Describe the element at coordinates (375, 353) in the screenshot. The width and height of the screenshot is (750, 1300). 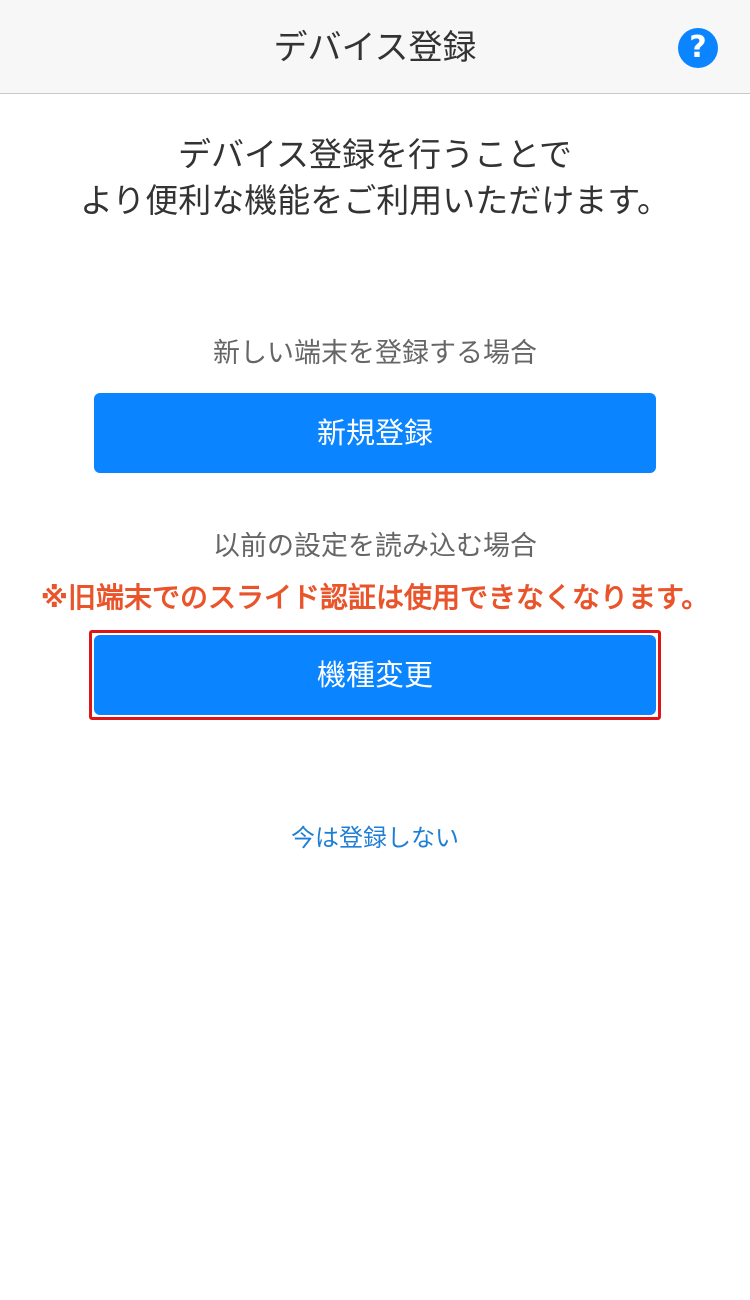
I see `new-device-label: 新しい端末を登録する場合` at that location.